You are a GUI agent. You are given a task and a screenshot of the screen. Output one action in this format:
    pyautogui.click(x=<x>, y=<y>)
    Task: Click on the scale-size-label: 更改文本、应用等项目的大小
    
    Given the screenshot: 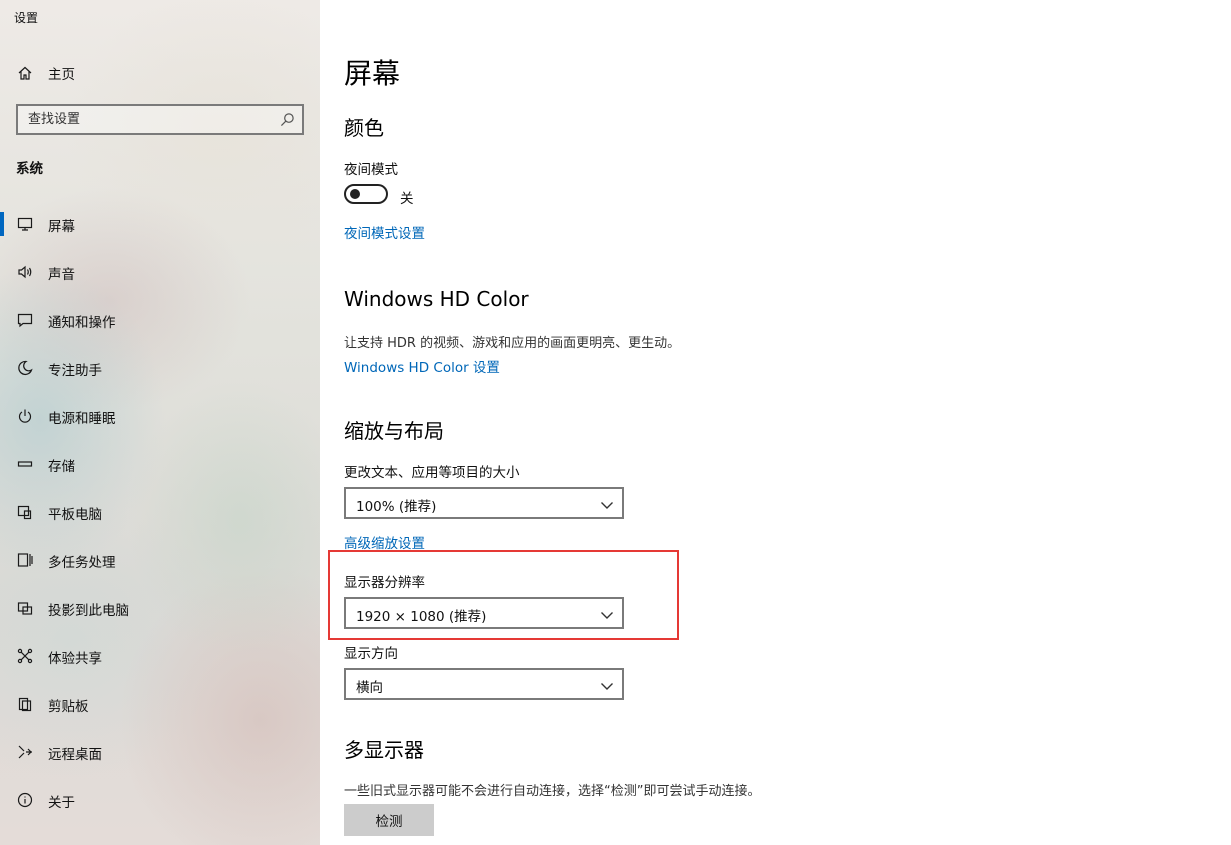 What is the action you would take?
    pyautogui.click(x=432, y=473)
    